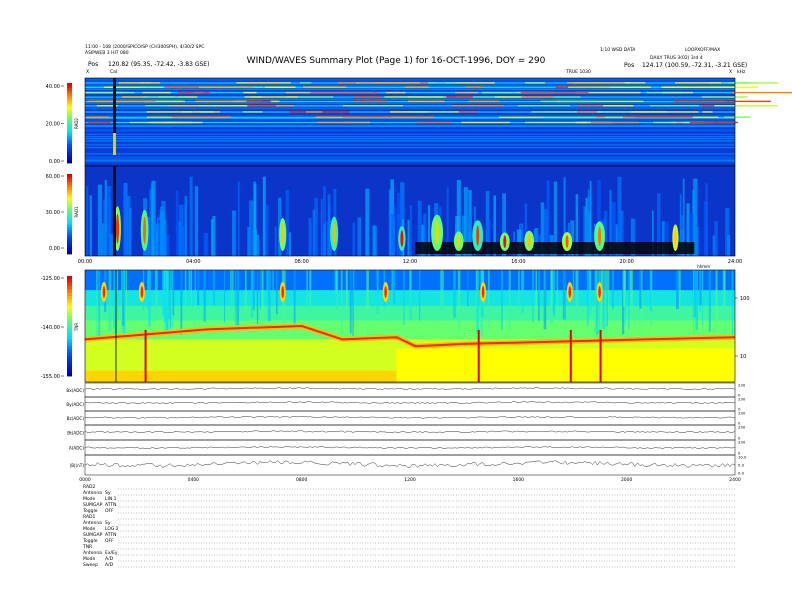 This screenshot has height=612, width=792. Describe the element at coordinates (108, 493) in the screenshot. I see `footer-row-value: Sy` at that location.